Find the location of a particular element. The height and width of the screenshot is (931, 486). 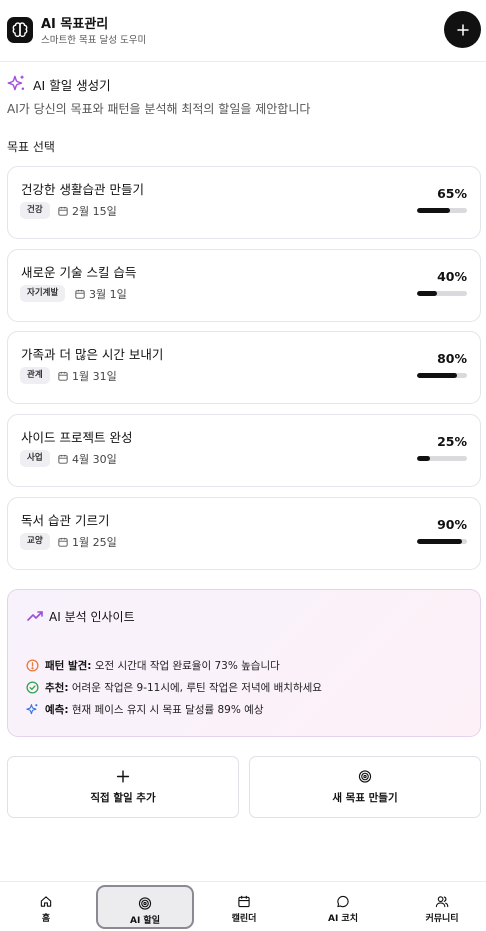

trending-up-icon is located at coordinates (35, 616).